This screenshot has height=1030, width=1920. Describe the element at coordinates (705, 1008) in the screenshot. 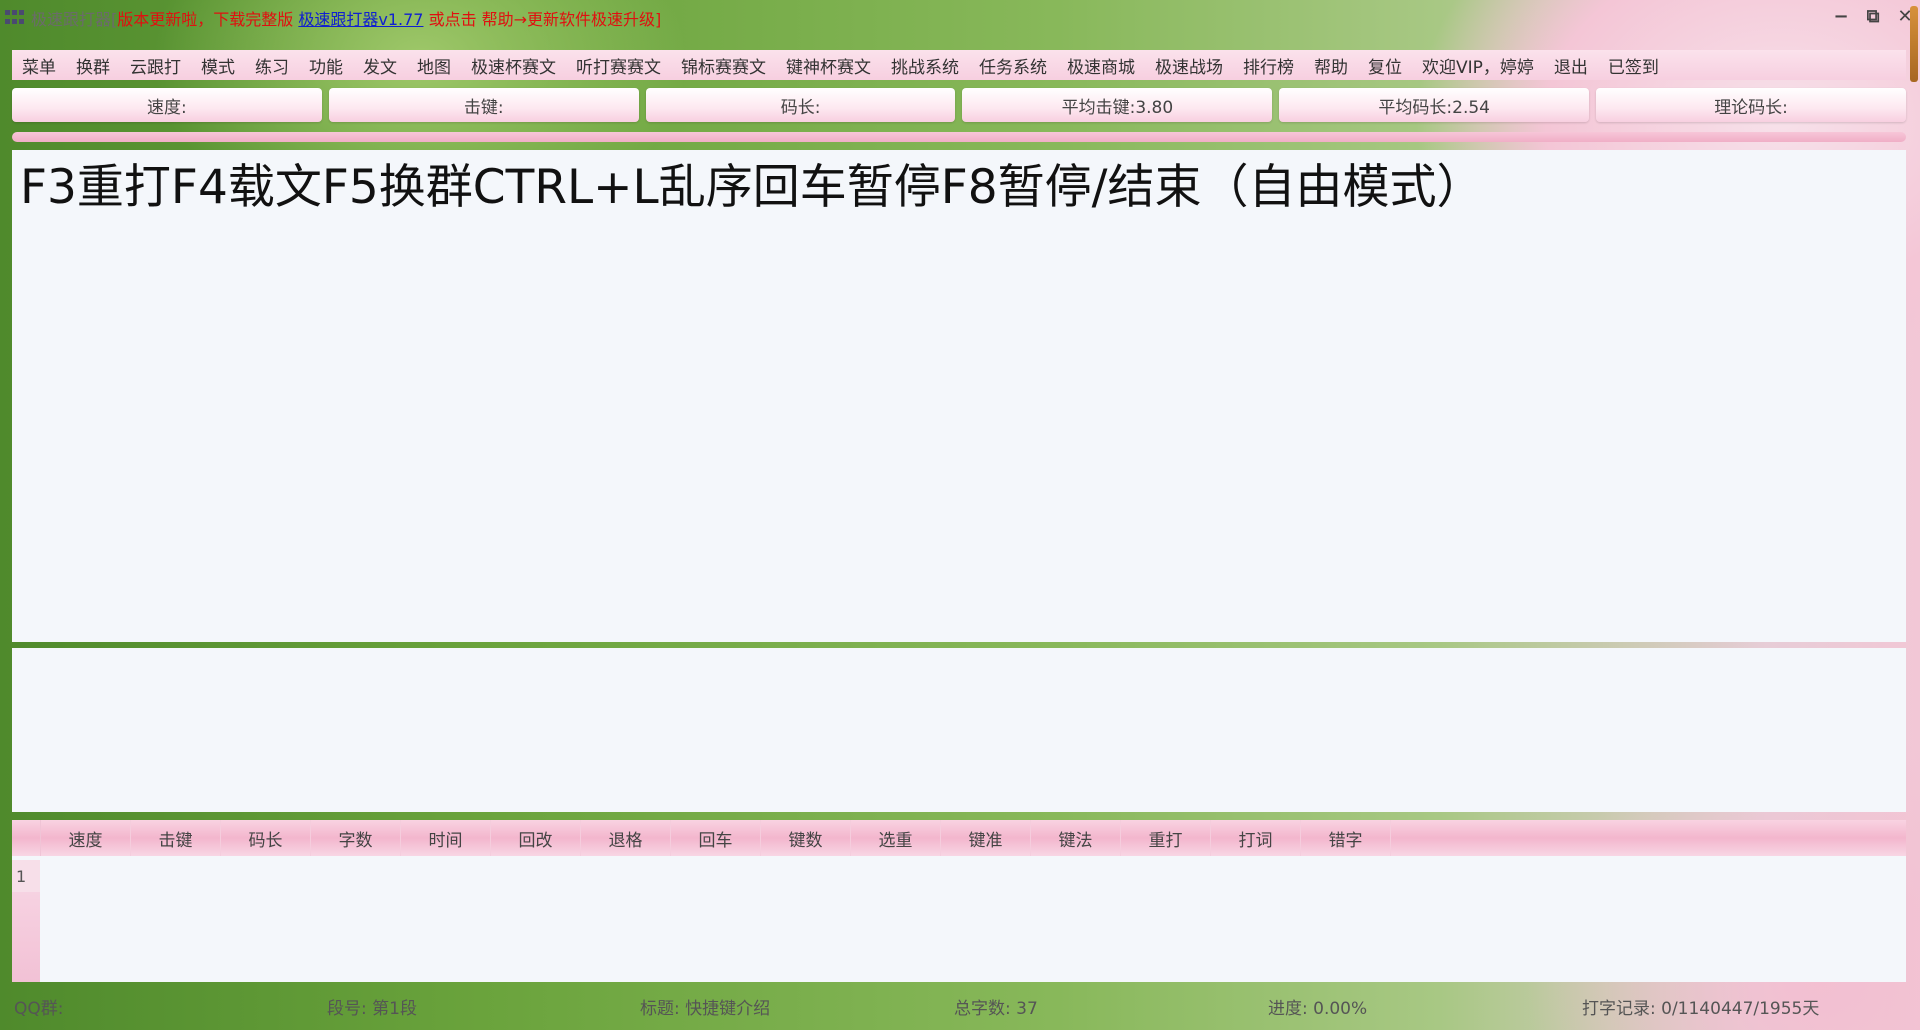

I see `status-title: 标题: 快捷键介绍` at that location.